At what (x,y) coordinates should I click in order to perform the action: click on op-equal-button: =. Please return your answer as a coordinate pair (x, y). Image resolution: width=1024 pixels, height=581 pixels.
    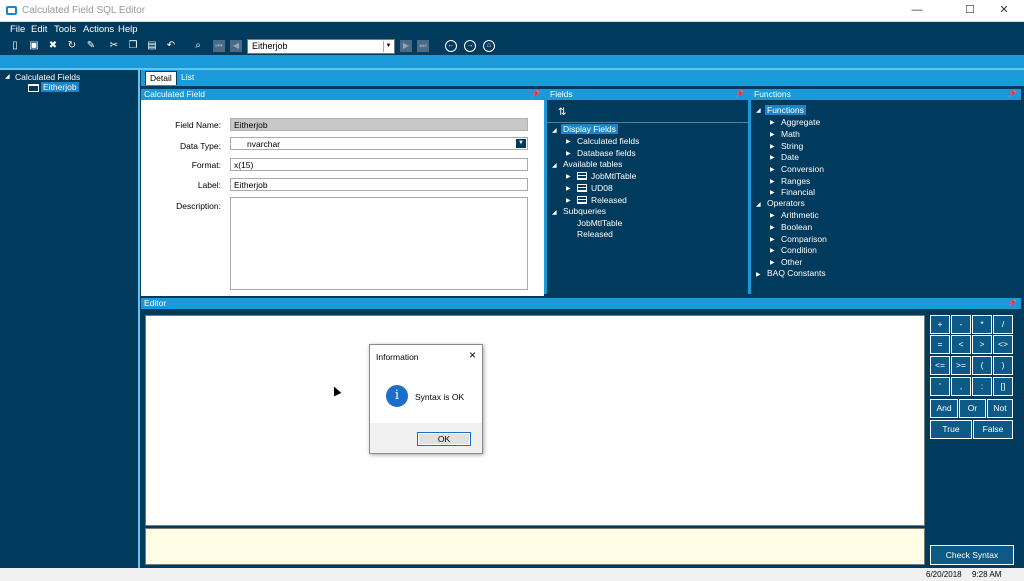
    Looking at the image, I should click on (940, 344).